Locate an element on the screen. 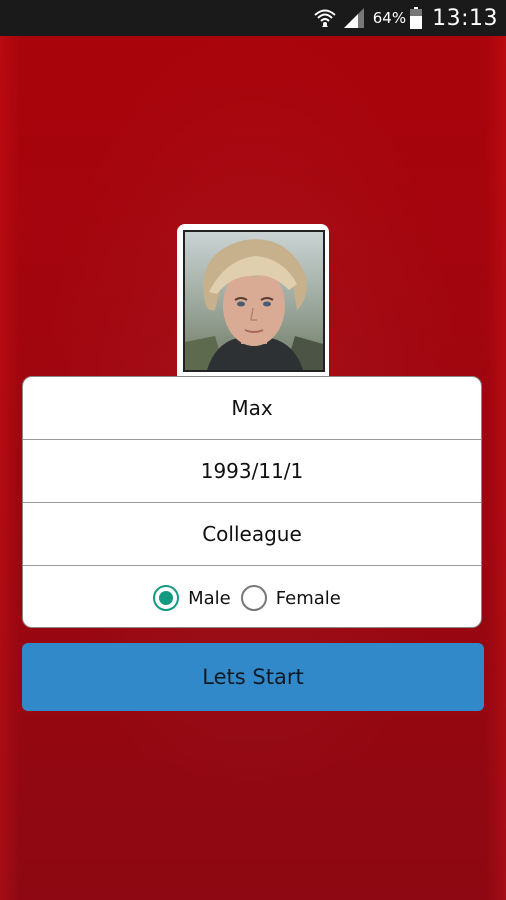 The width and height of the screenshot is (506, 900). radio-selected-dot is located at coordinates (166, 598).